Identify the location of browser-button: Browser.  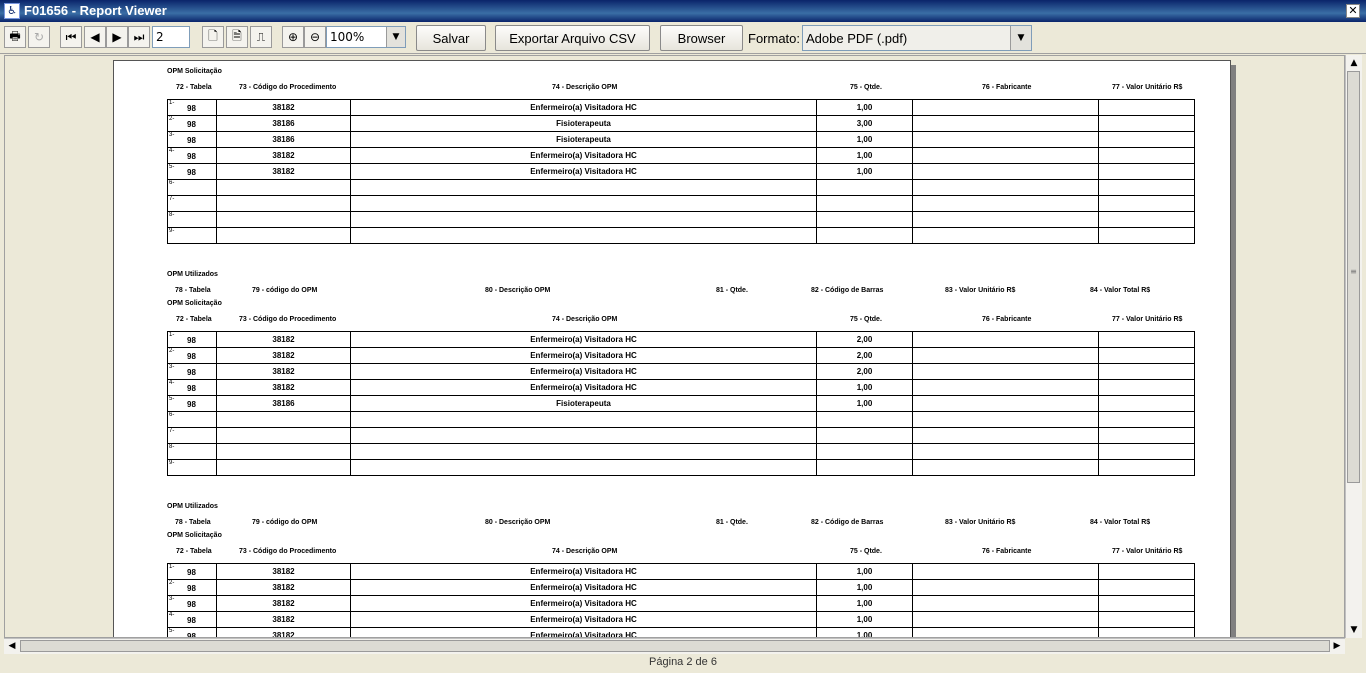
(701, 38).